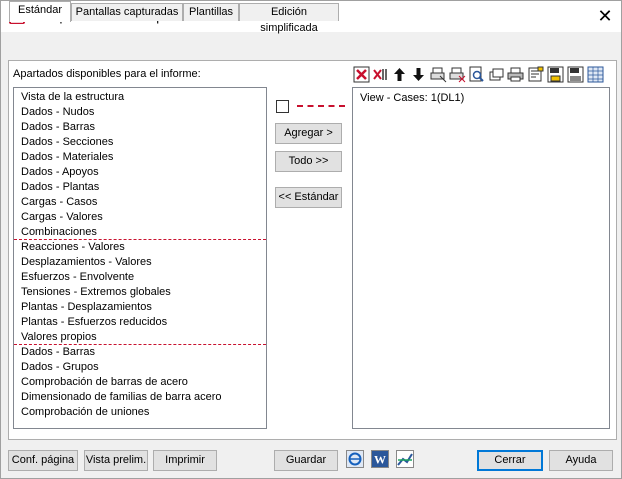 This screenshot has height=479, width=622. Describe the element at coordinates (107, 74) in the screenshot. I see `available-sections-label: Apartados disponibles para el informe:` at that location.